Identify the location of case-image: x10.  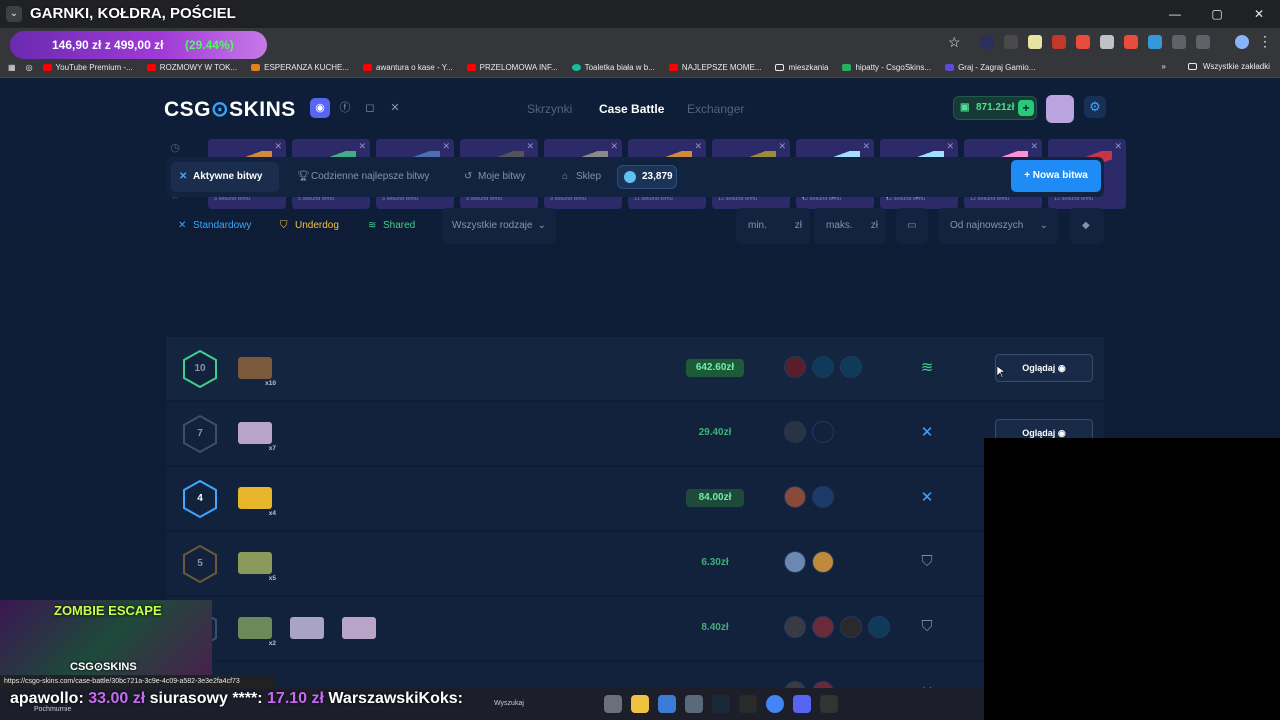
(255, 369).